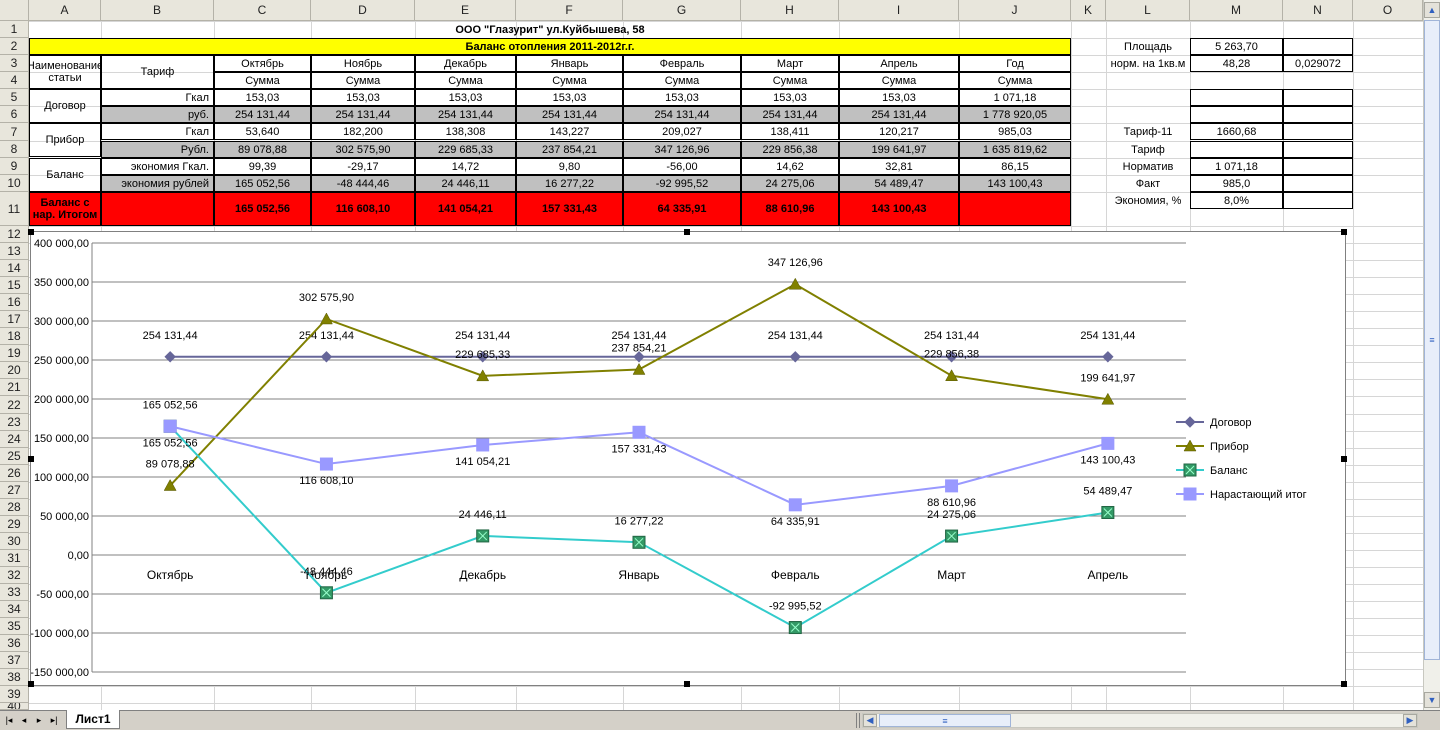 This screenshot has height=730, width=1440. Describe the element at coordinates (569, 209) in the screenshot. I see `itog-value: 157 331,43` at that location.